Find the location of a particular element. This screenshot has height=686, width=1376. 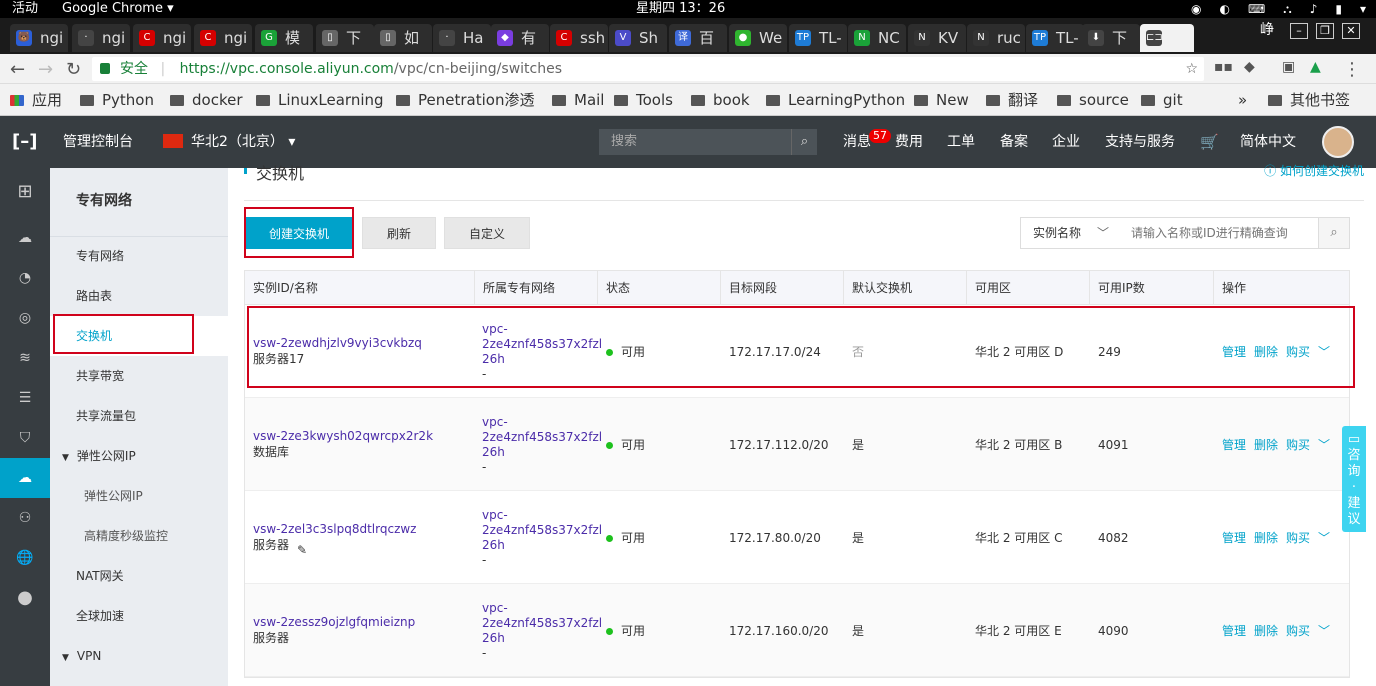

browser-tab: ⊏⊐ is located at coordinates (1167, 38).